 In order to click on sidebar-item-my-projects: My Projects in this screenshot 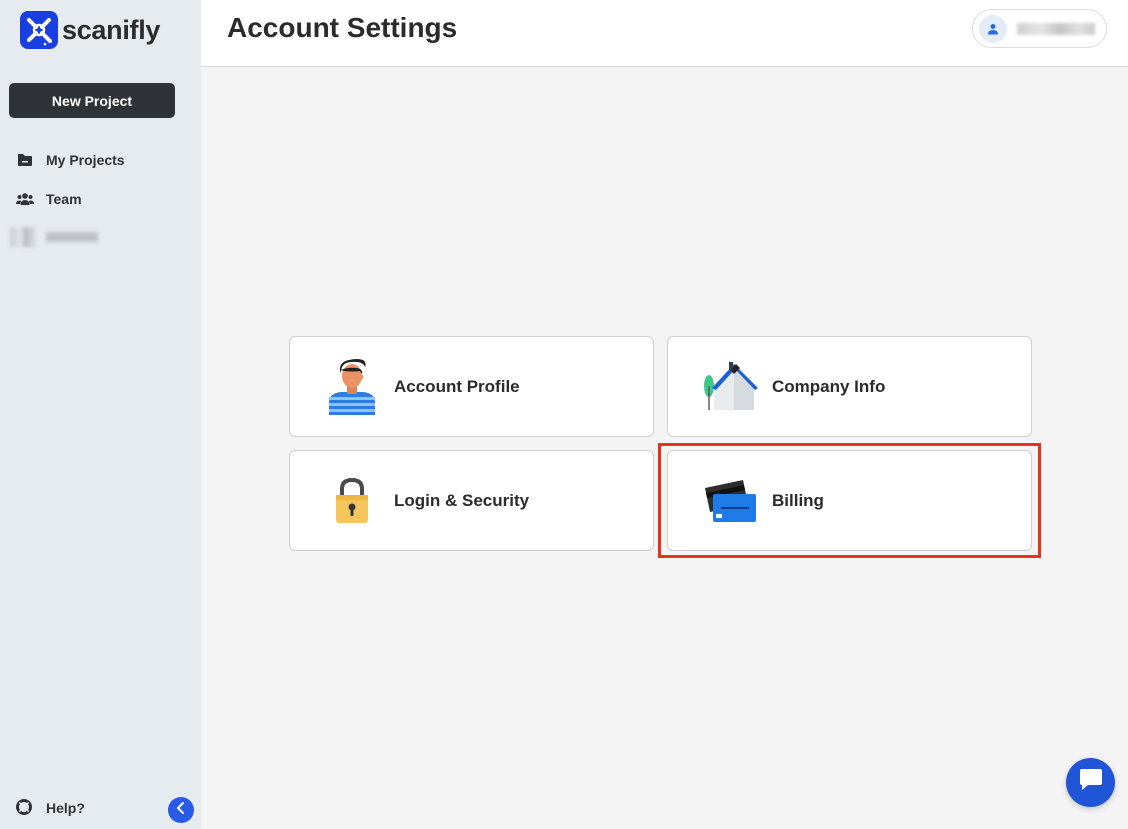, I will do `click(70, 160)`.